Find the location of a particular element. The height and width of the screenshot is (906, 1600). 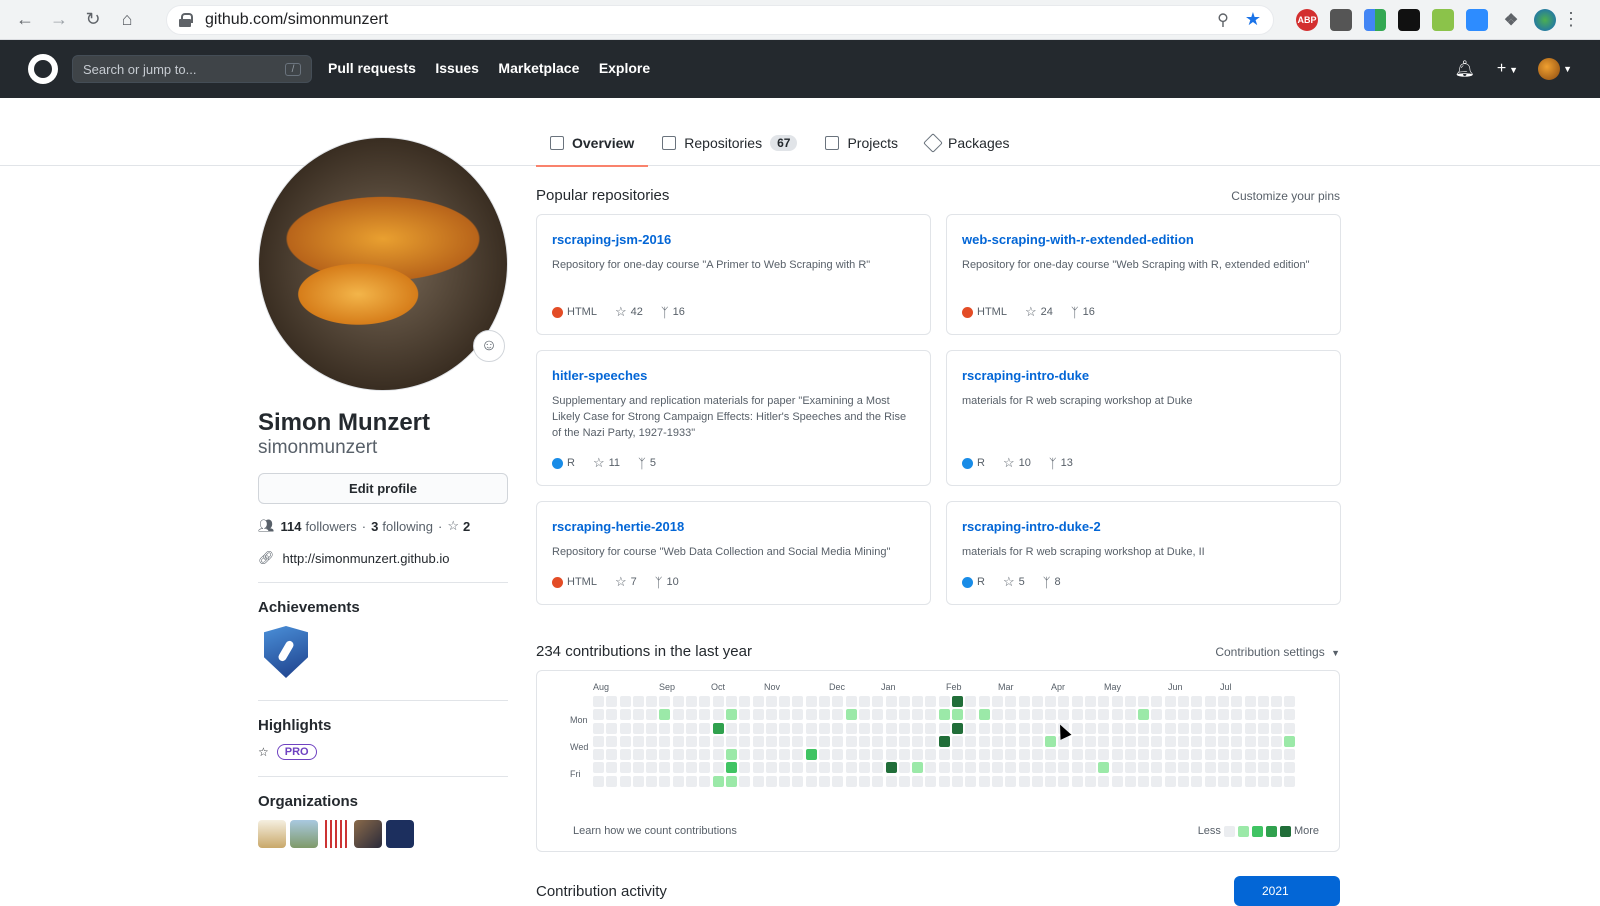

tab-repositories: Repositories 67 is located at coordinates (729, 143).